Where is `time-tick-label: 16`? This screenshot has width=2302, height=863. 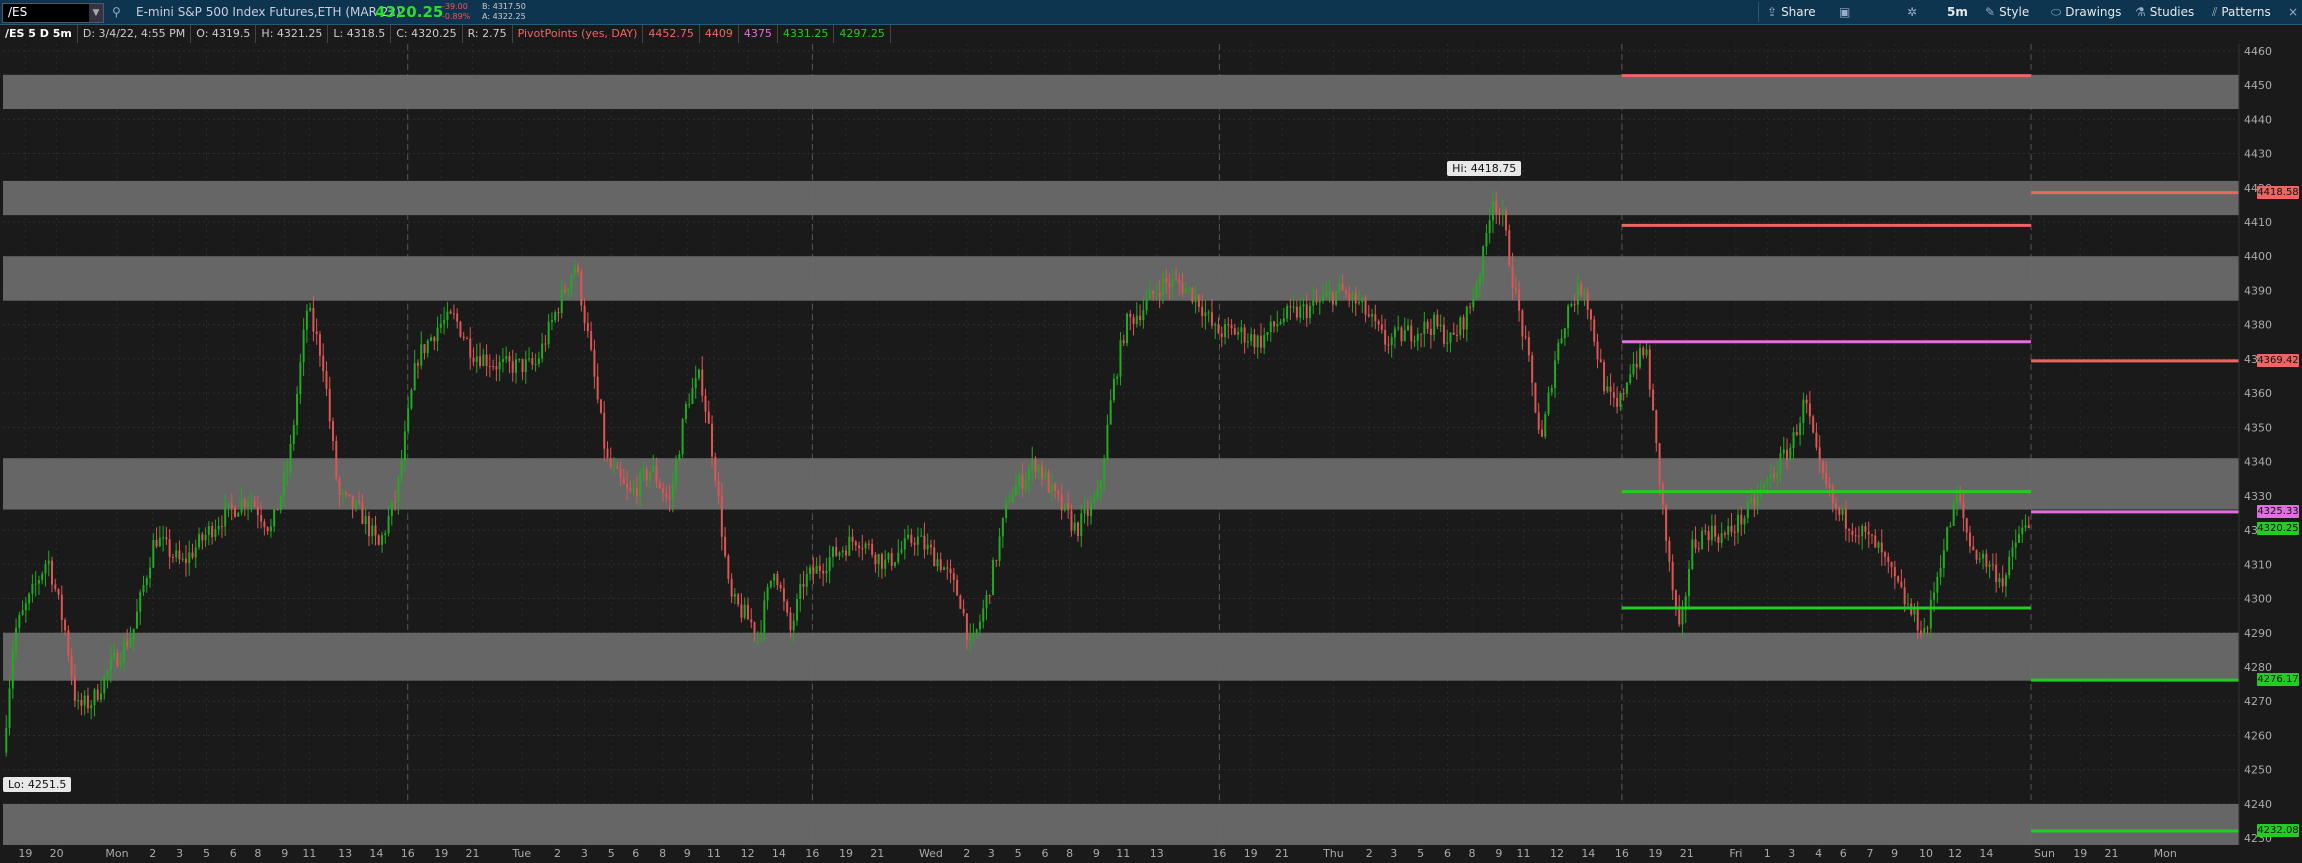
time-tick-label: 16 is located at coordinates (1219, 853).